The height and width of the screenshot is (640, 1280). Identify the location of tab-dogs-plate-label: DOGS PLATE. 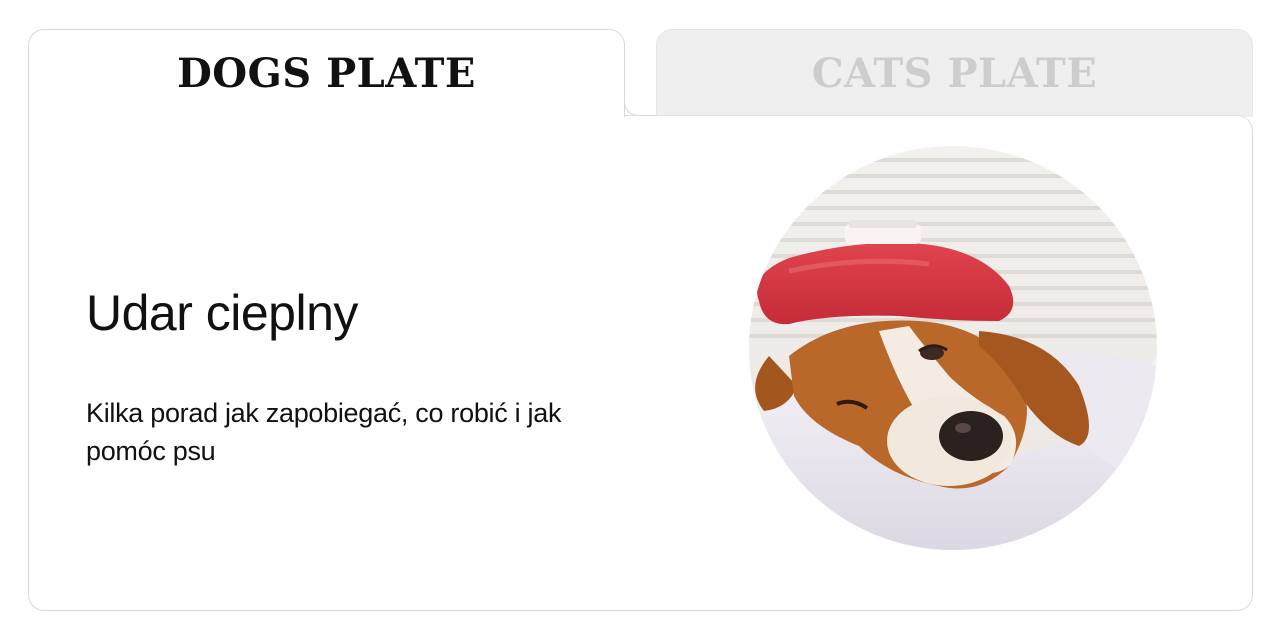
(326, 73).